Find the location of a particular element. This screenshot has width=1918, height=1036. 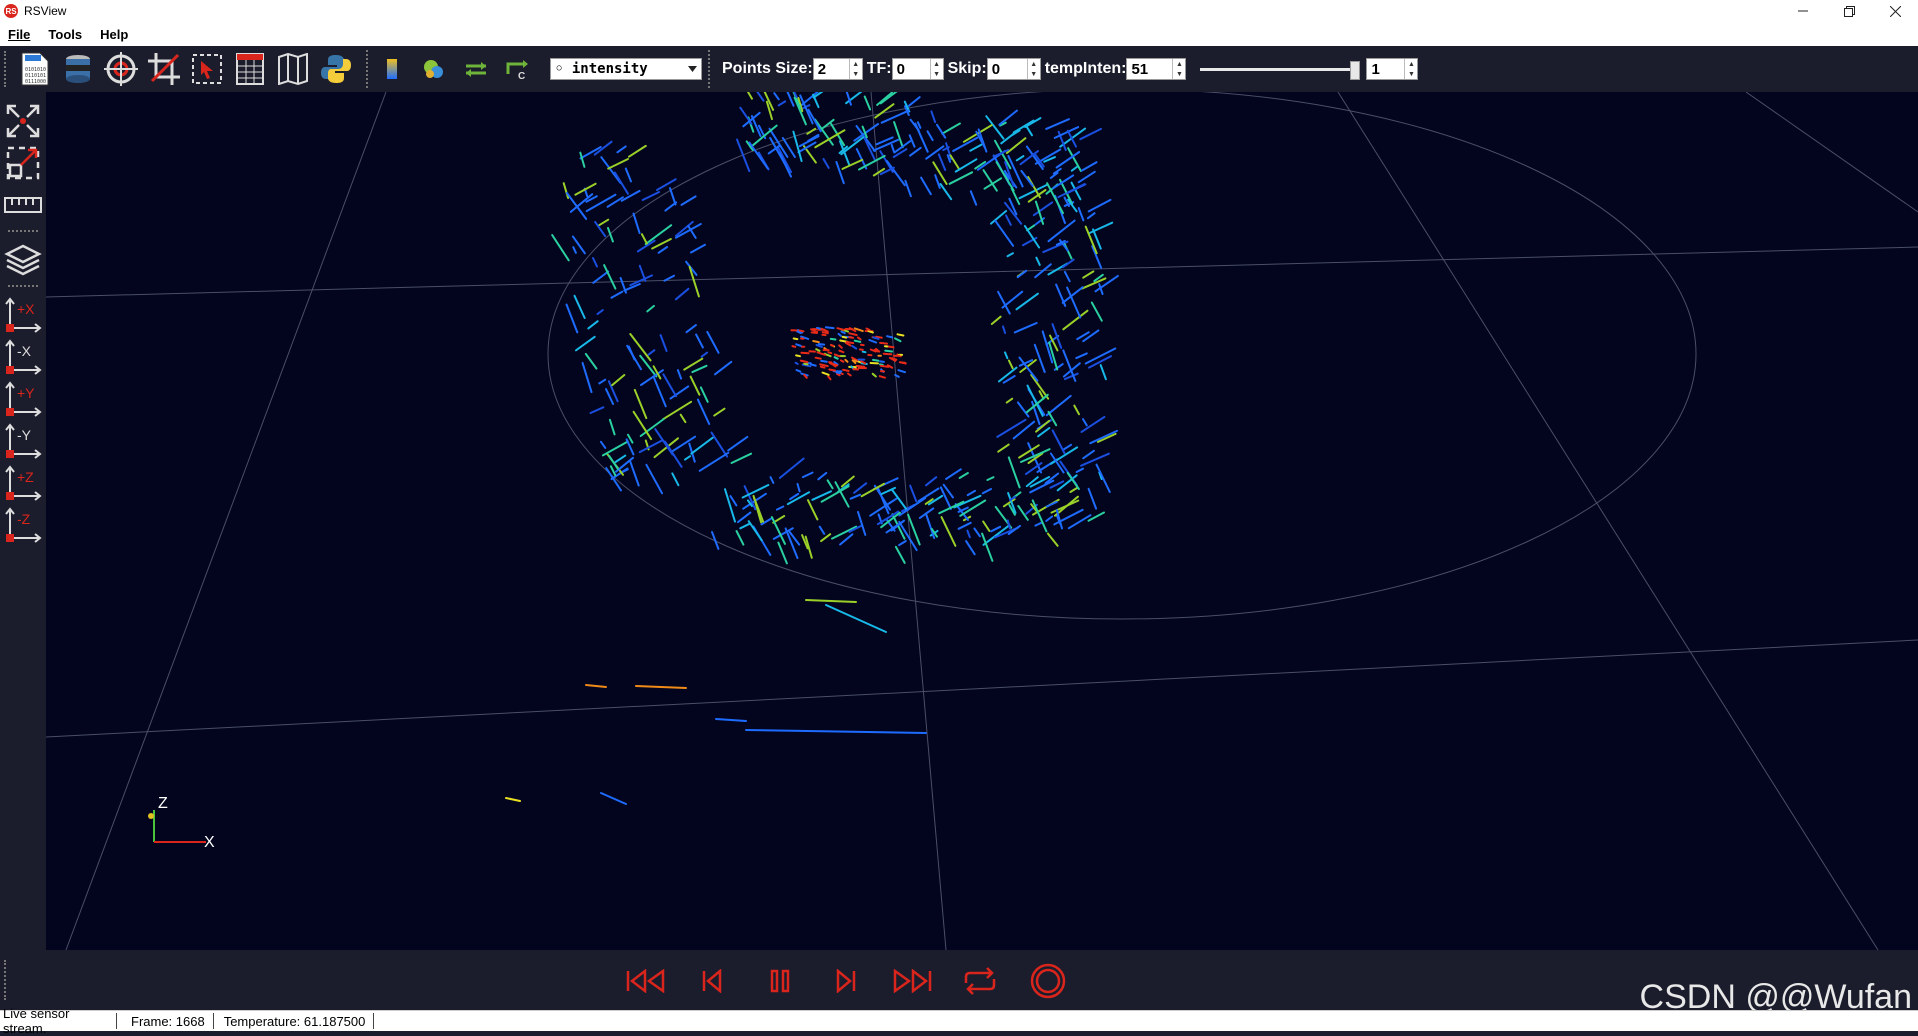

ruler-icon is located at coordinates (23, 205).